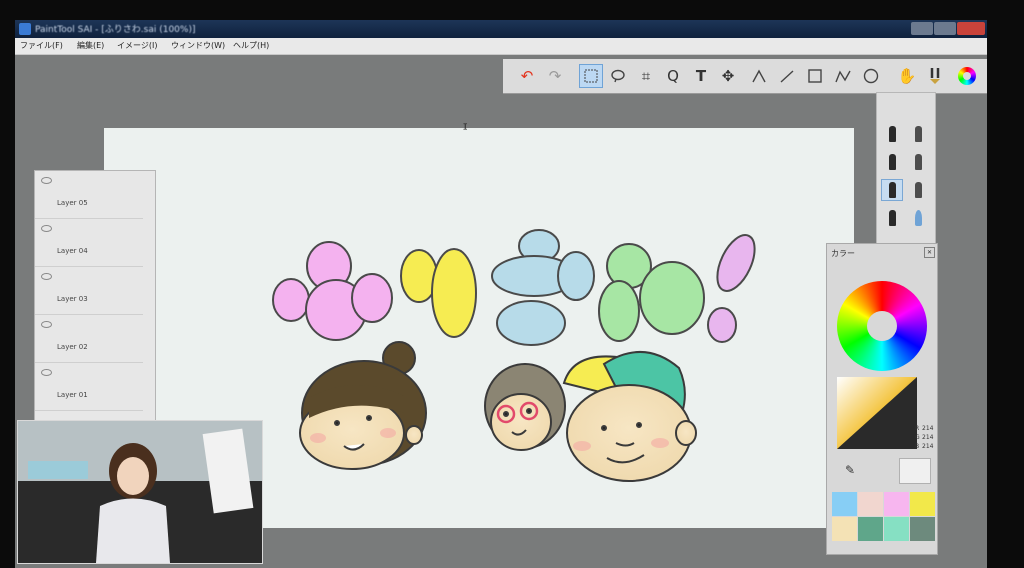 This screenshot has height=568, width=1024. What do you see at coordinates (815, 76) in the screenshot?
I see `rect-icon` at bounding box center [815, 76].